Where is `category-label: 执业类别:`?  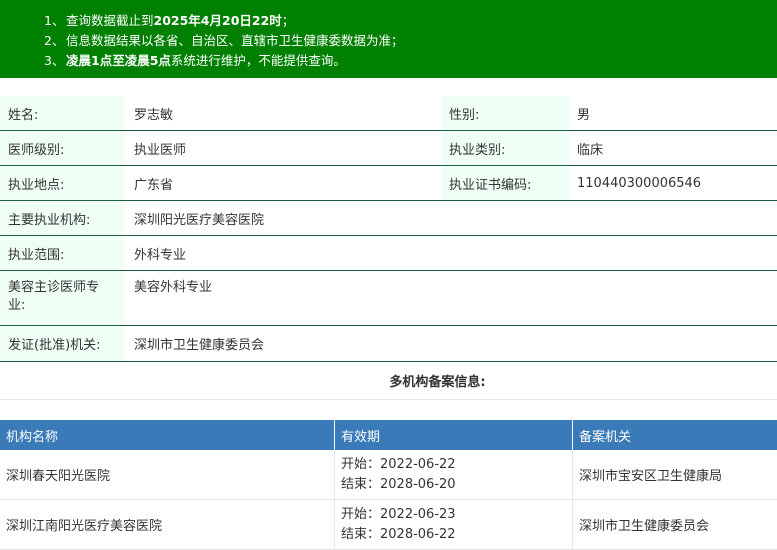 category-label: 执业类别: is located at coordinates (505, 148).